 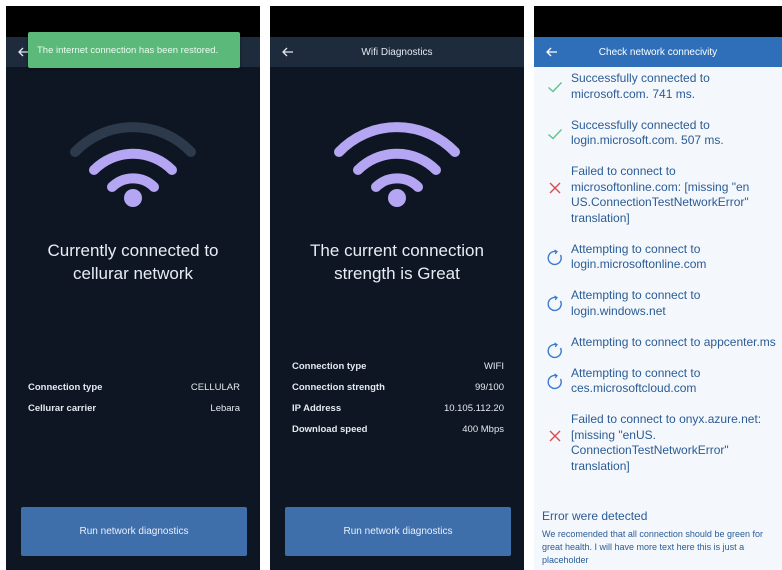 I want to click on headline-line: strength is Great, so click(x=397, y=273).